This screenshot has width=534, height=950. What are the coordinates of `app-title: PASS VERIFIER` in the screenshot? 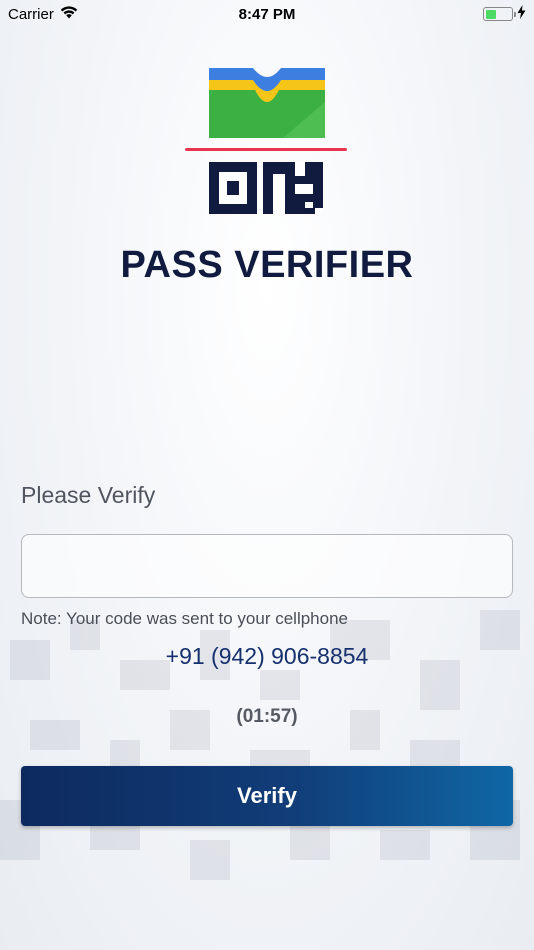 It's located at (267, 265).